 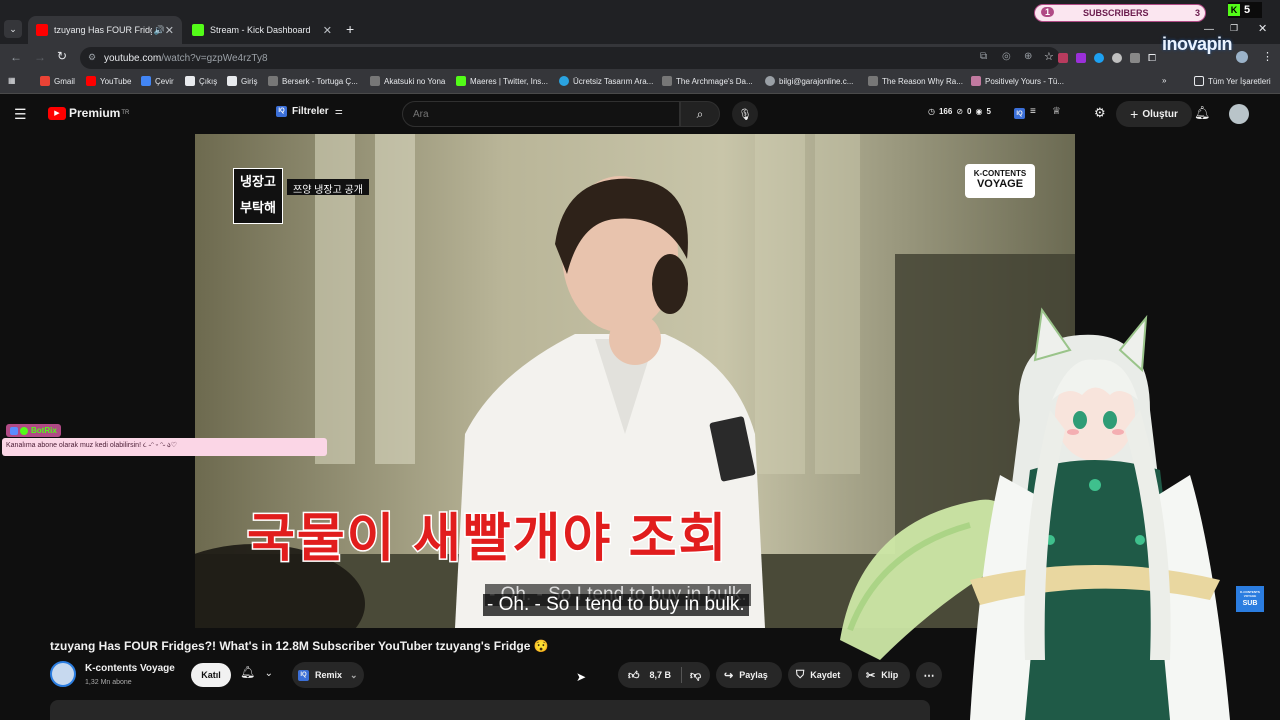 What do you see at coordinates (1056, 111) in the screenshot?
I see `trophy-icon: ♕` at bounding box center [1056, 111].